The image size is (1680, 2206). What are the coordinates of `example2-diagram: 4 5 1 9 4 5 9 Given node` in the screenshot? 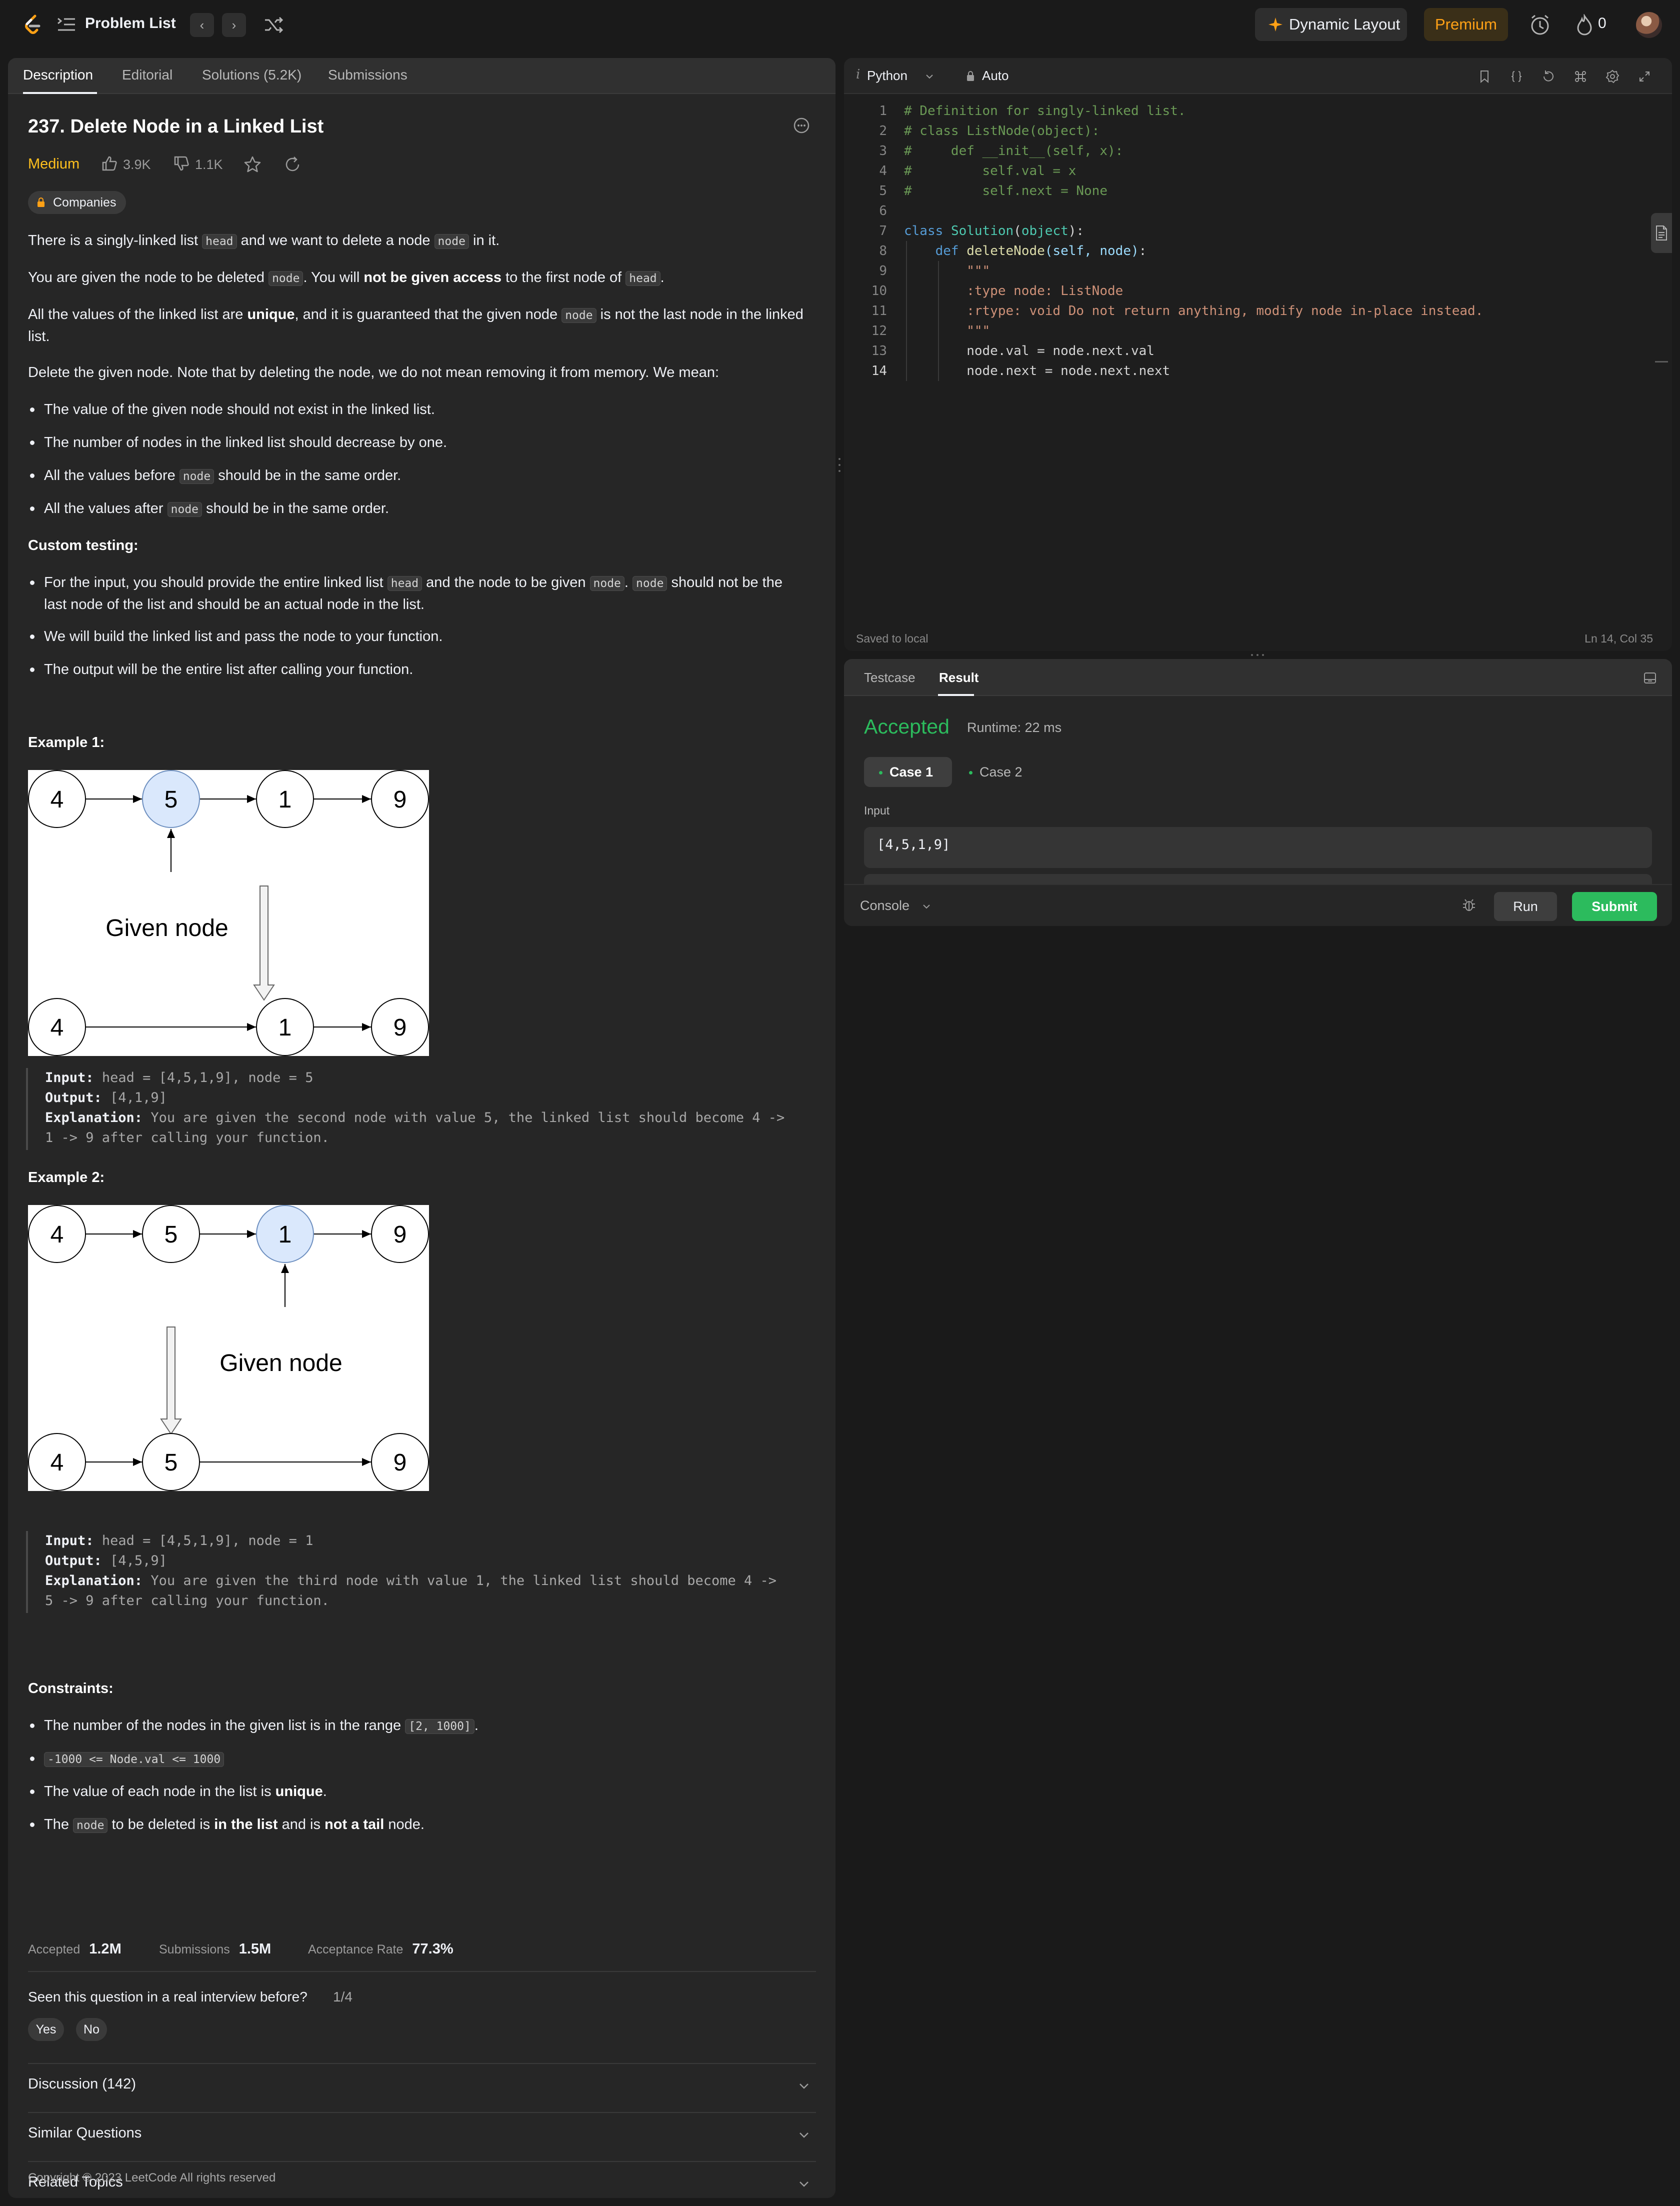 It's located at (228, 1348).